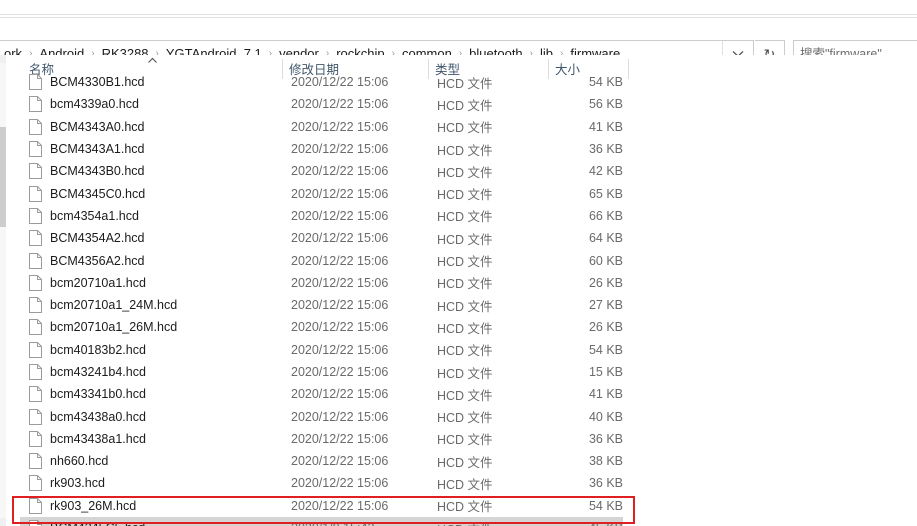  What do you see at coordinates (145, 149) in the screenshot?
I see `cell-name: BCM4343A1.hcd` at bounding box center [145, 149].